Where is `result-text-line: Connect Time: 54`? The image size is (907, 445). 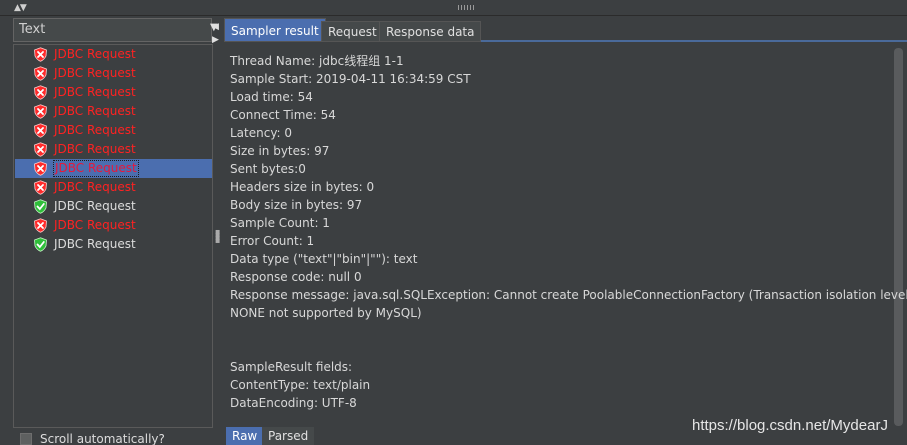 result-text-line: Connect Time: 54 is located at coordinates (283, 115).